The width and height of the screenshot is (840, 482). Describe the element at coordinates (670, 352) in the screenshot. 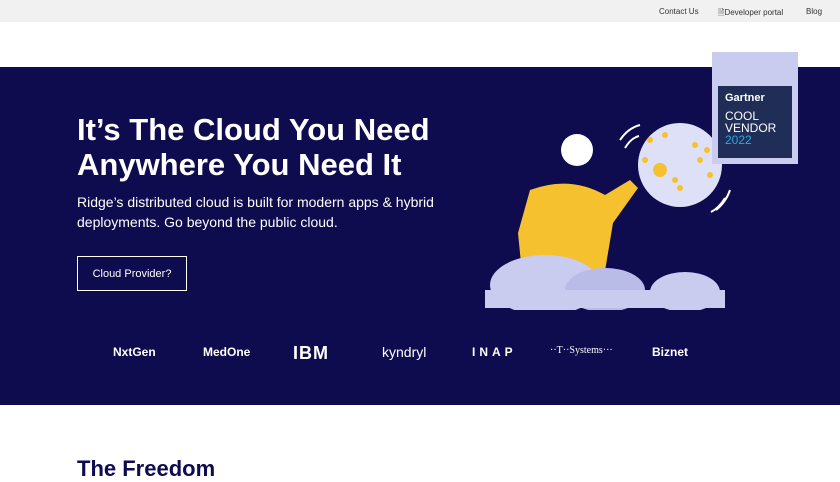

I see `partner-logo-biznet: Biznet` at that location.